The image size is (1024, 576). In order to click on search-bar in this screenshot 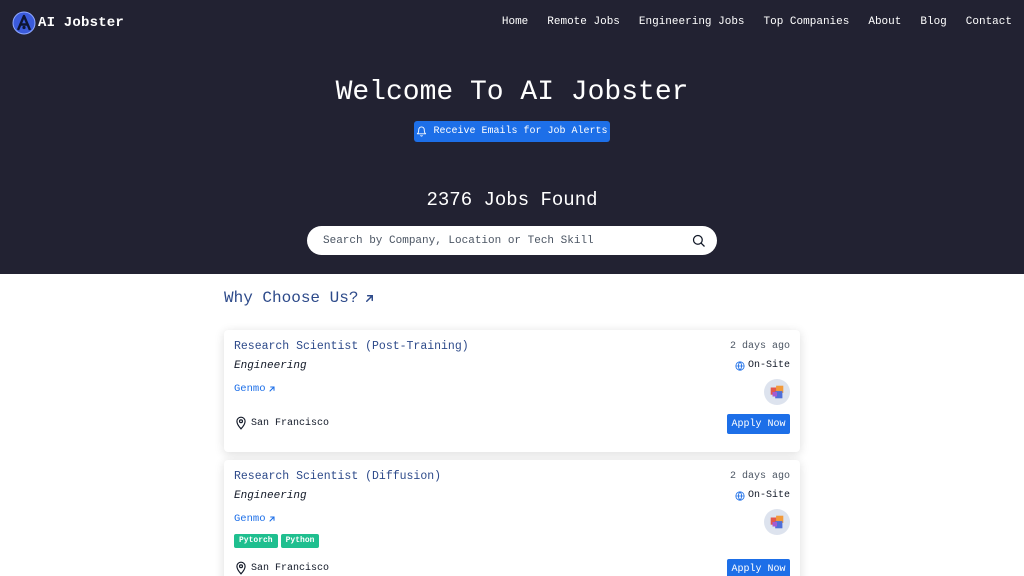, I will do `click(512, 240)`.